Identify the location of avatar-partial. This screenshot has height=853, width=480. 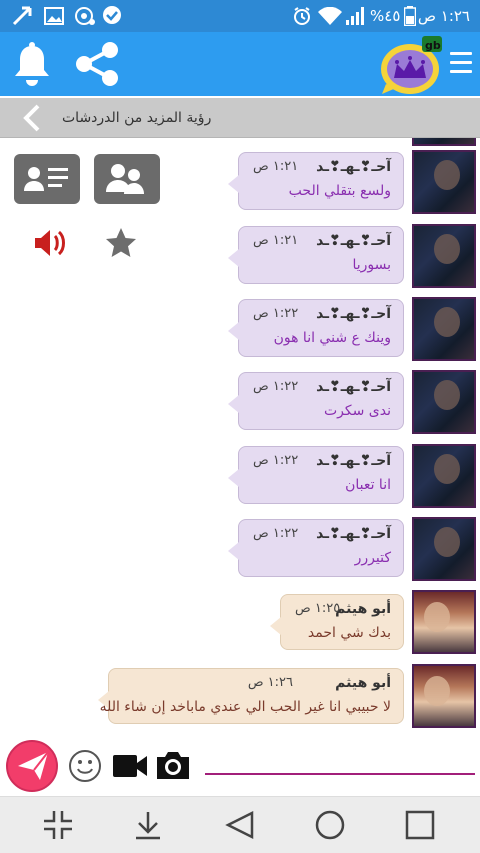
(444, 142).